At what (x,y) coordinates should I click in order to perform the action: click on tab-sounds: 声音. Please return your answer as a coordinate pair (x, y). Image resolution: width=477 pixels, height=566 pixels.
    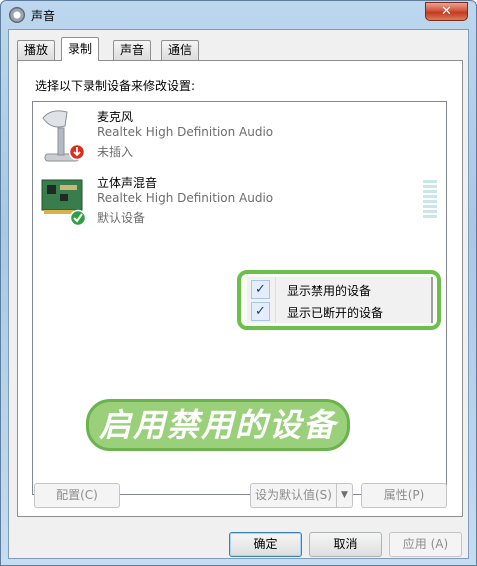
    Looking at the image, I should click on (132, 50).